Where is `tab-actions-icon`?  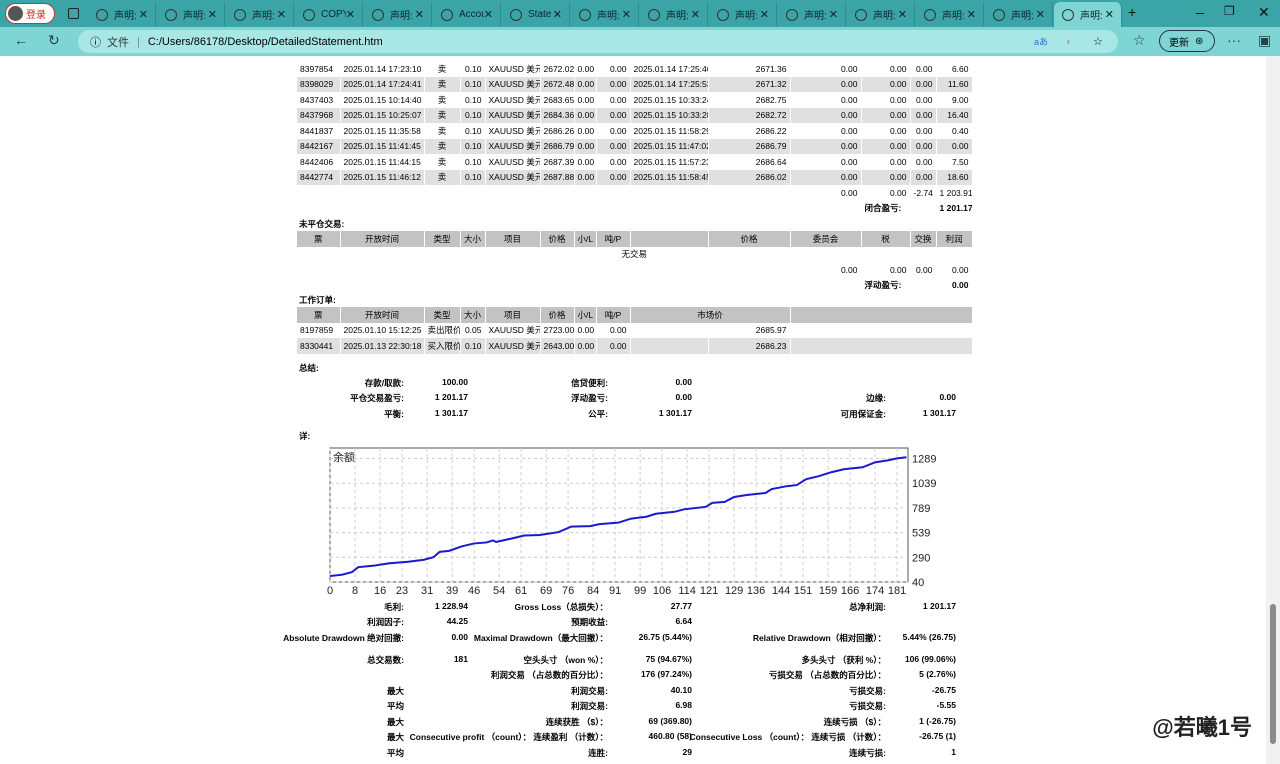 tab-actions-icon is located at coordinates (73, 13).